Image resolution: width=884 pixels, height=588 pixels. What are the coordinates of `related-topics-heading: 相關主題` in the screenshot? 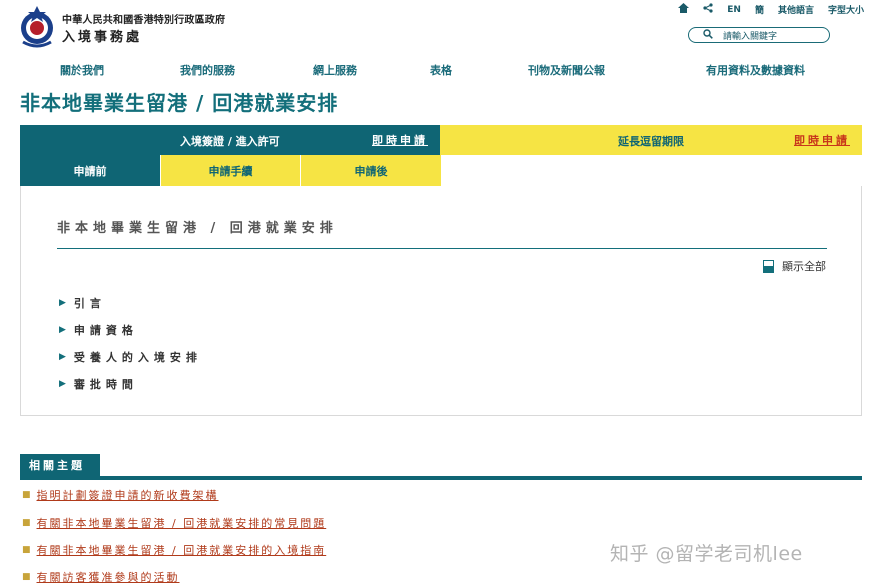 It's located at (60, 465).